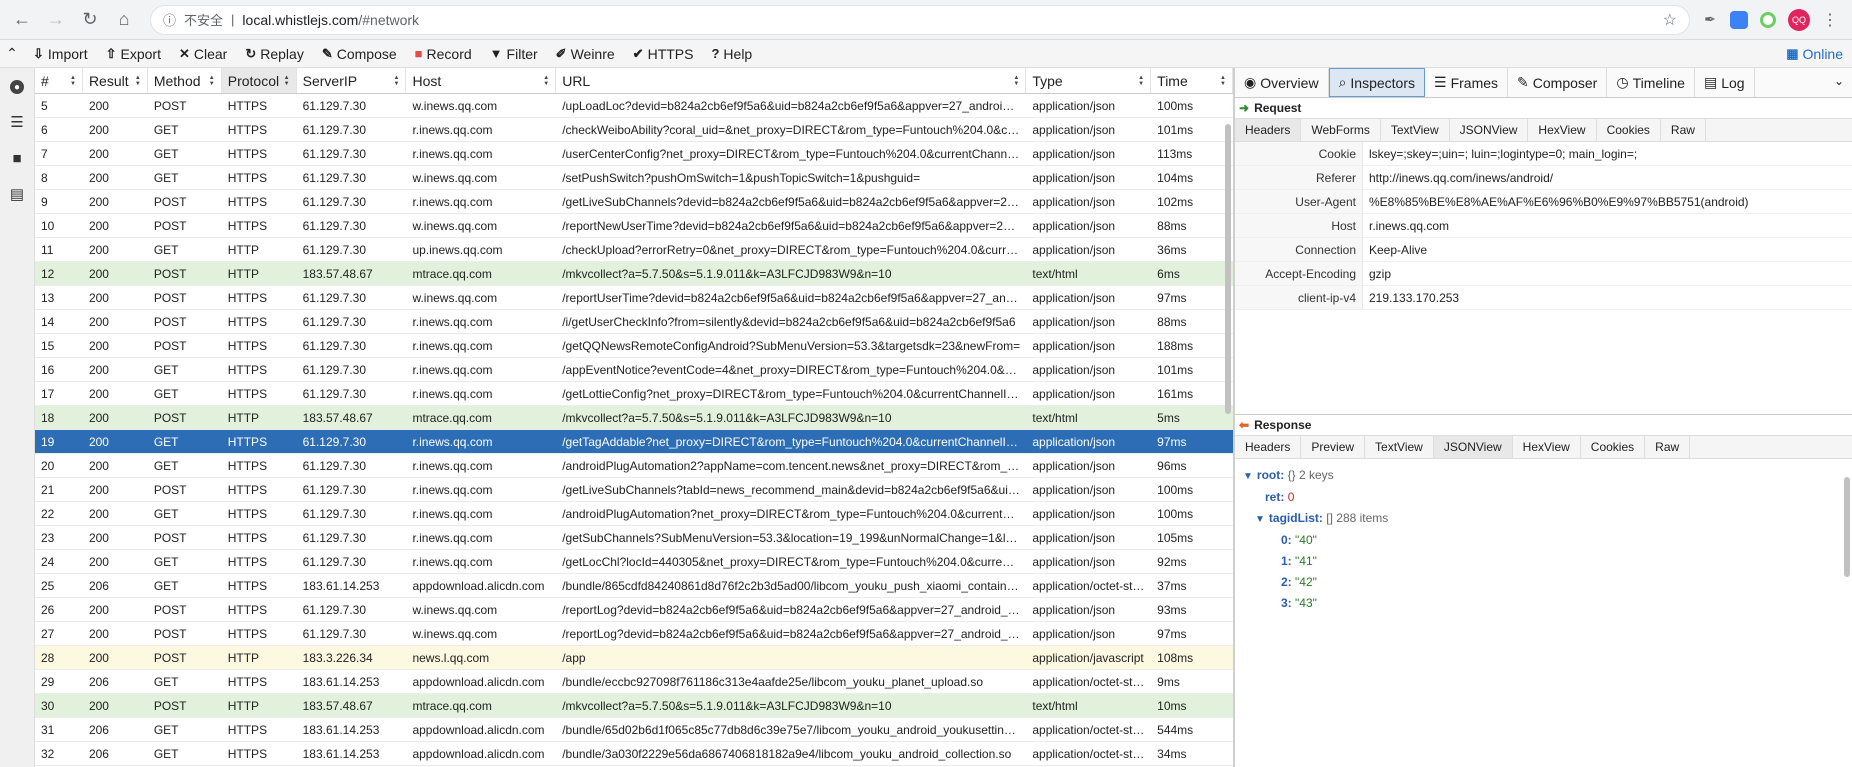  I want to click on address-bar: ⓘ 不安全 | local.whistlejs.com/#network ☆, so click(920, 19).